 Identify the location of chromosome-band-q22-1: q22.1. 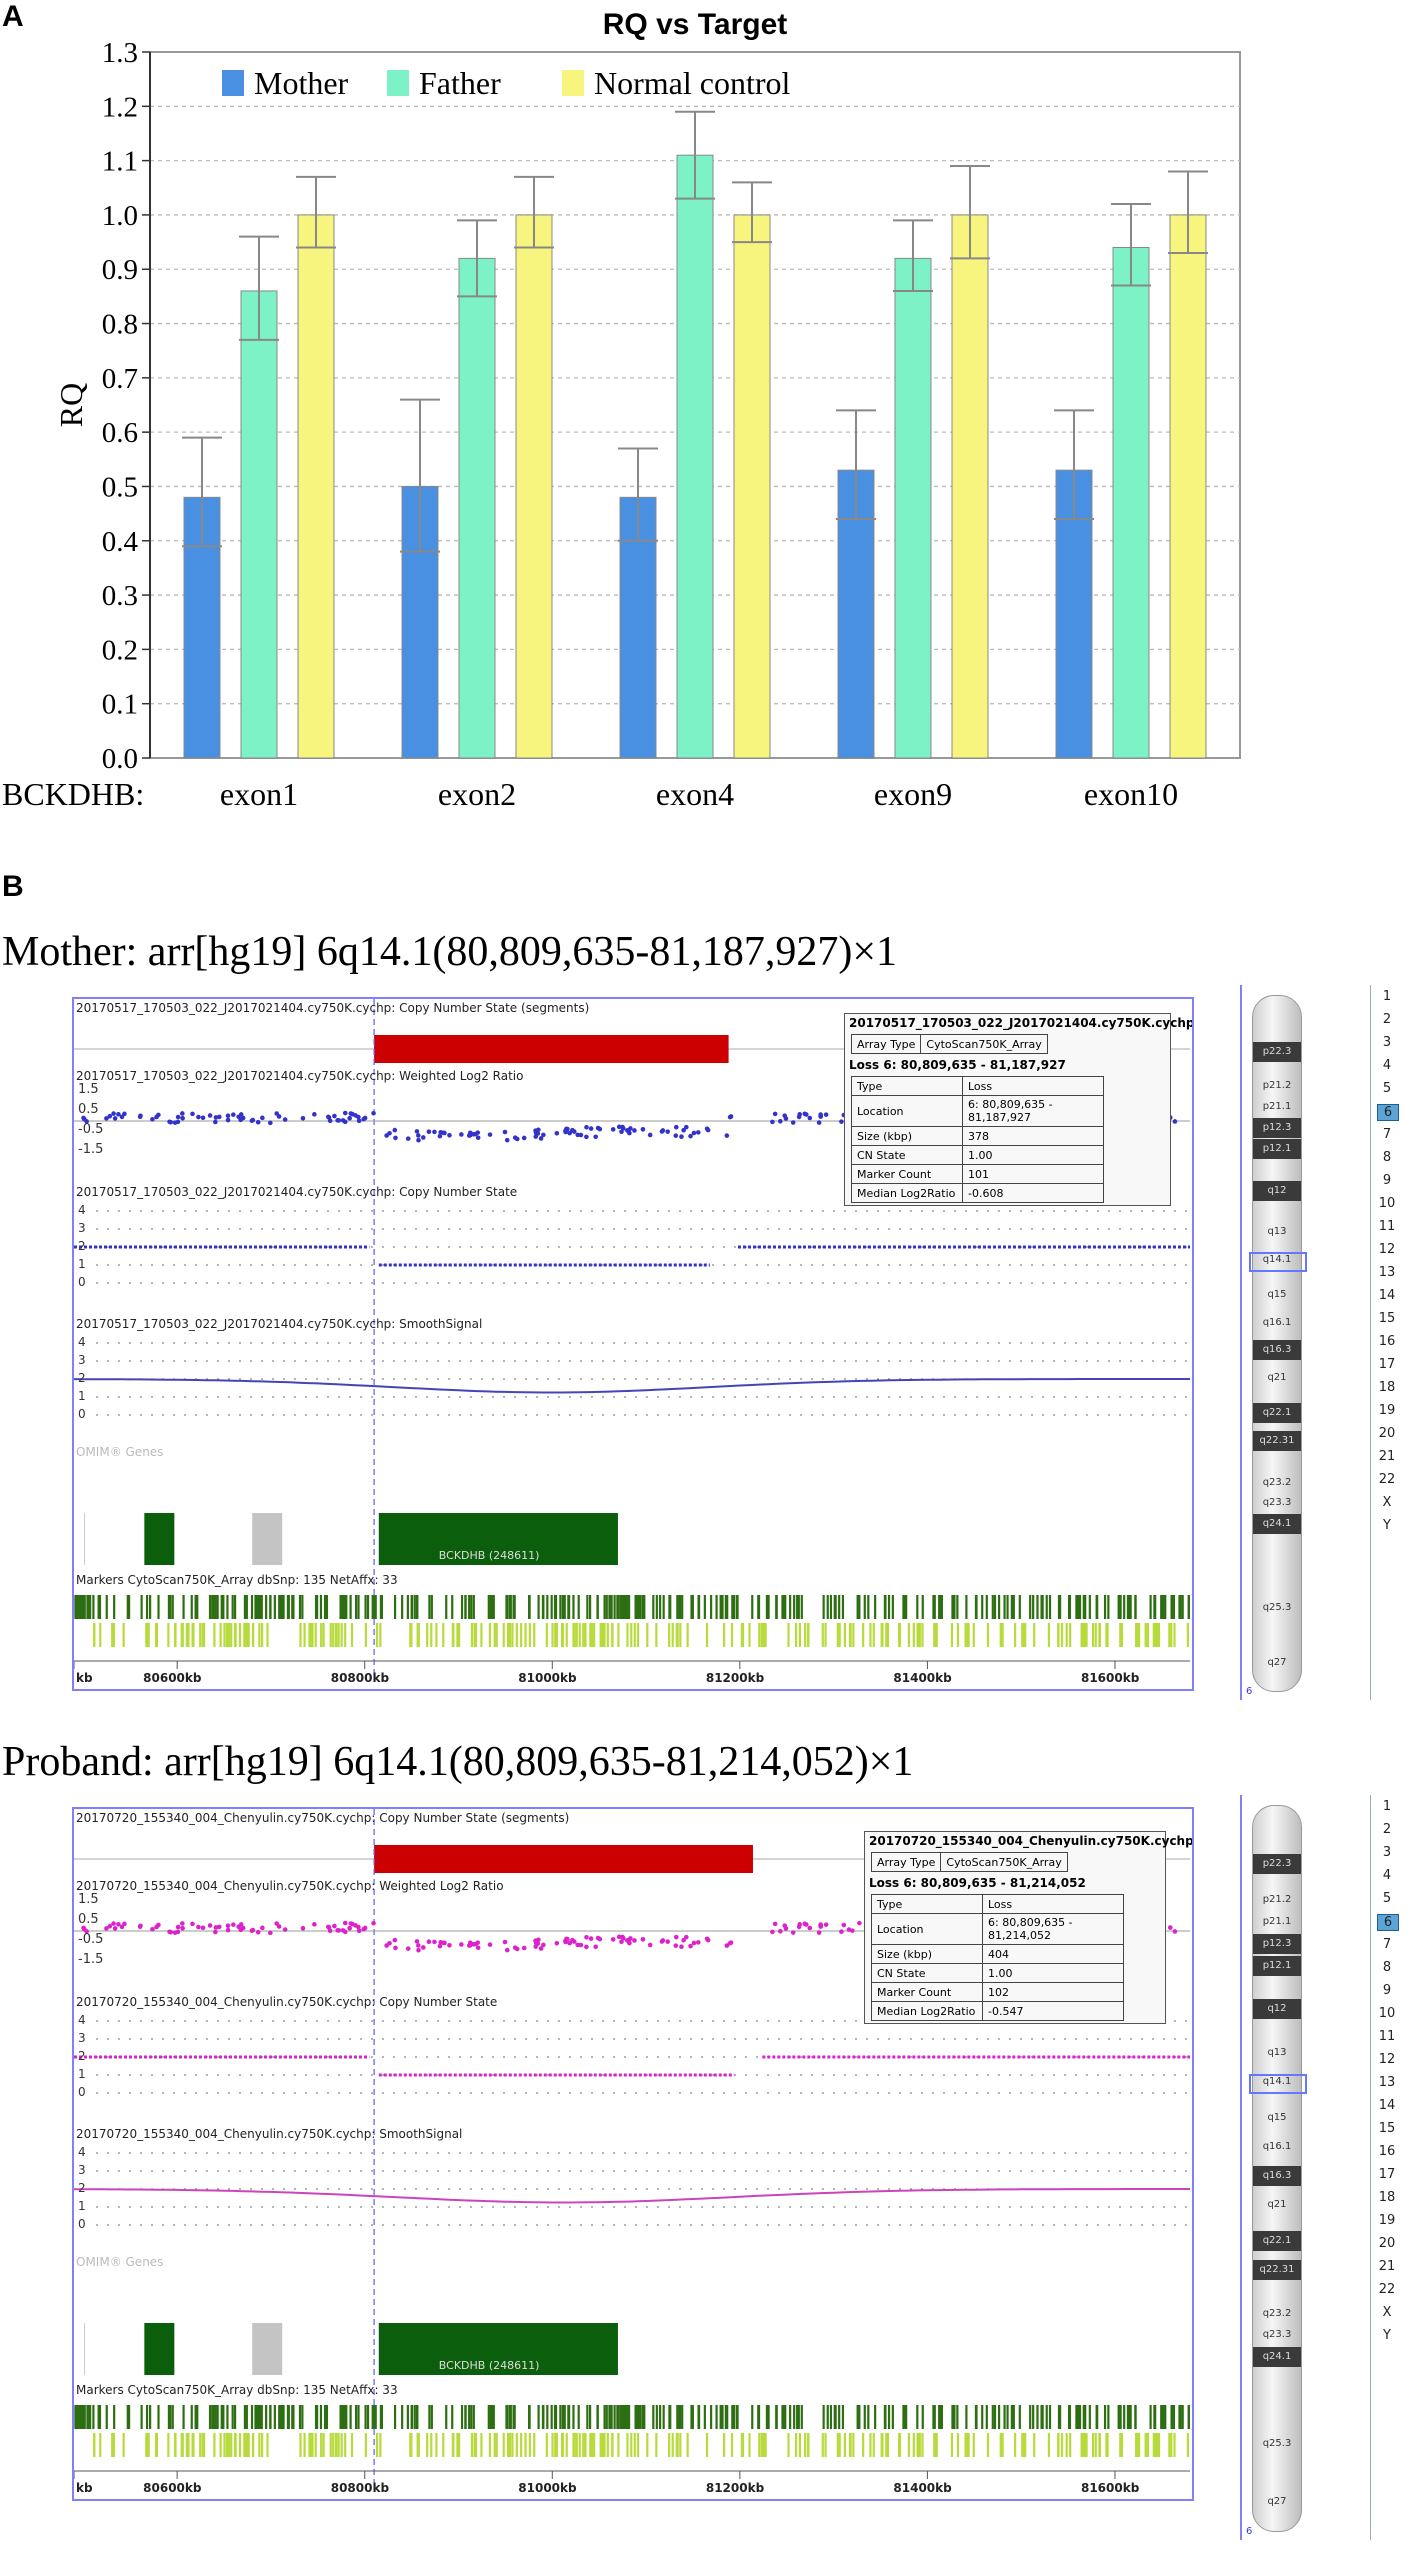
(1277, 2241).